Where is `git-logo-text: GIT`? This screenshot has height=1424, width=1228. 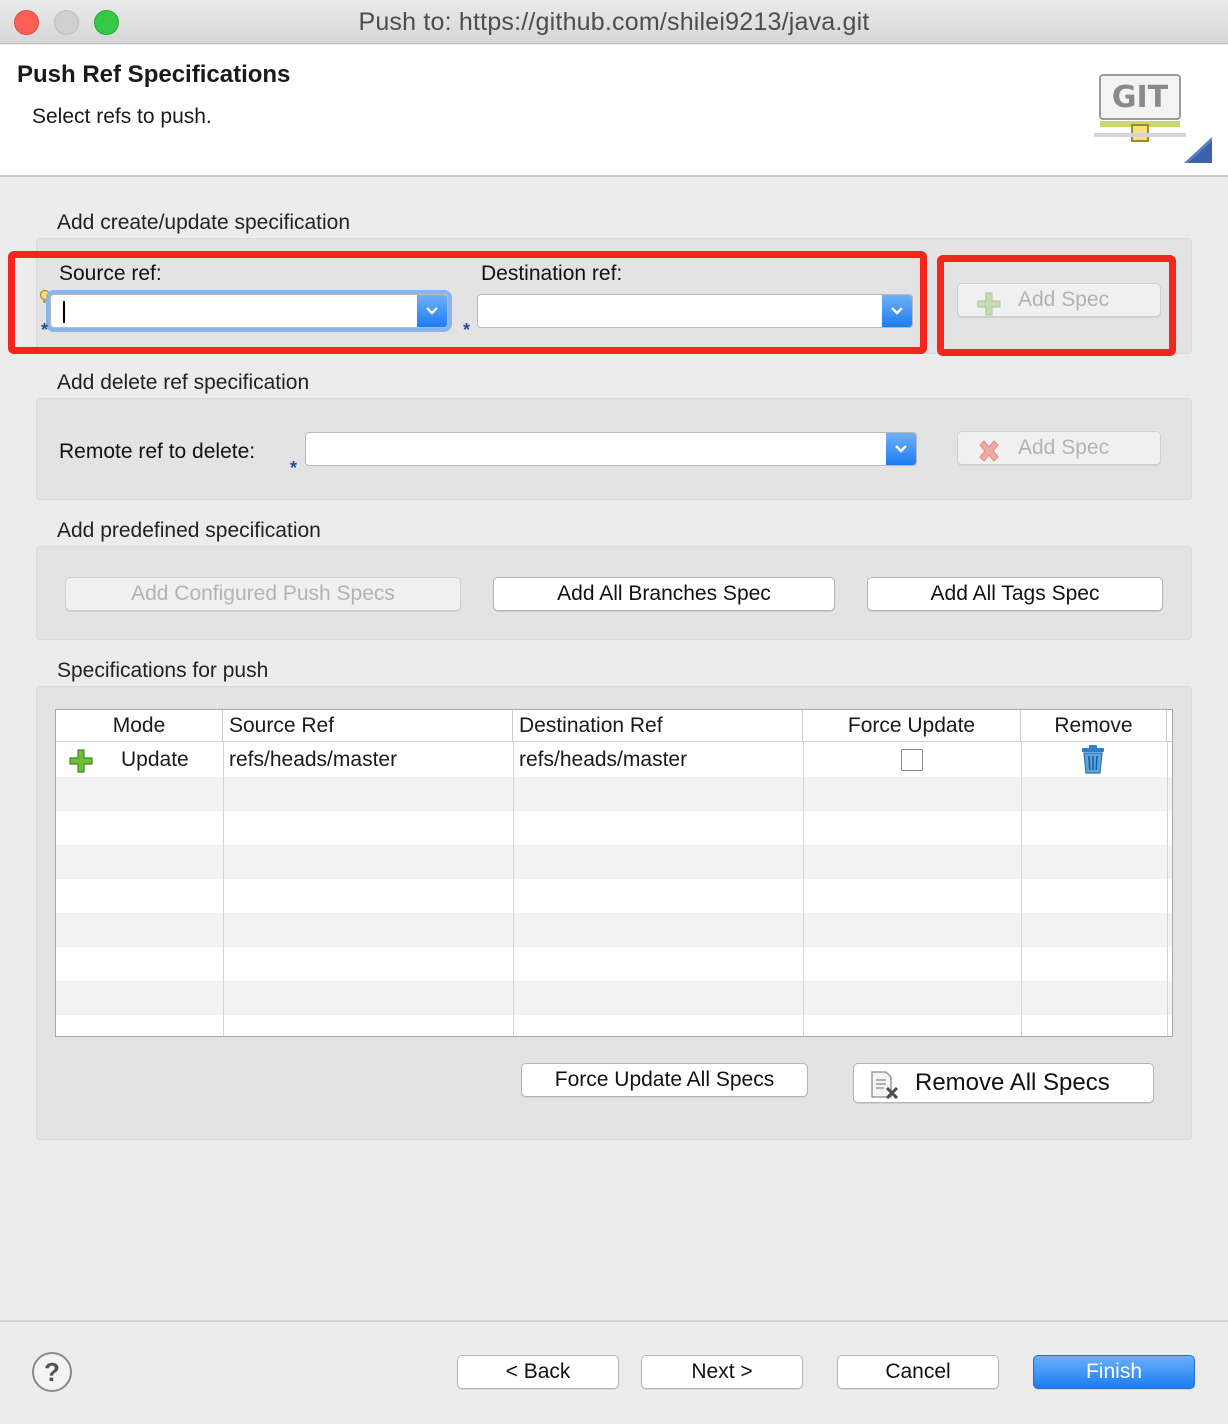 git-logo-text: GIT is located at coordinates (1140, 97).